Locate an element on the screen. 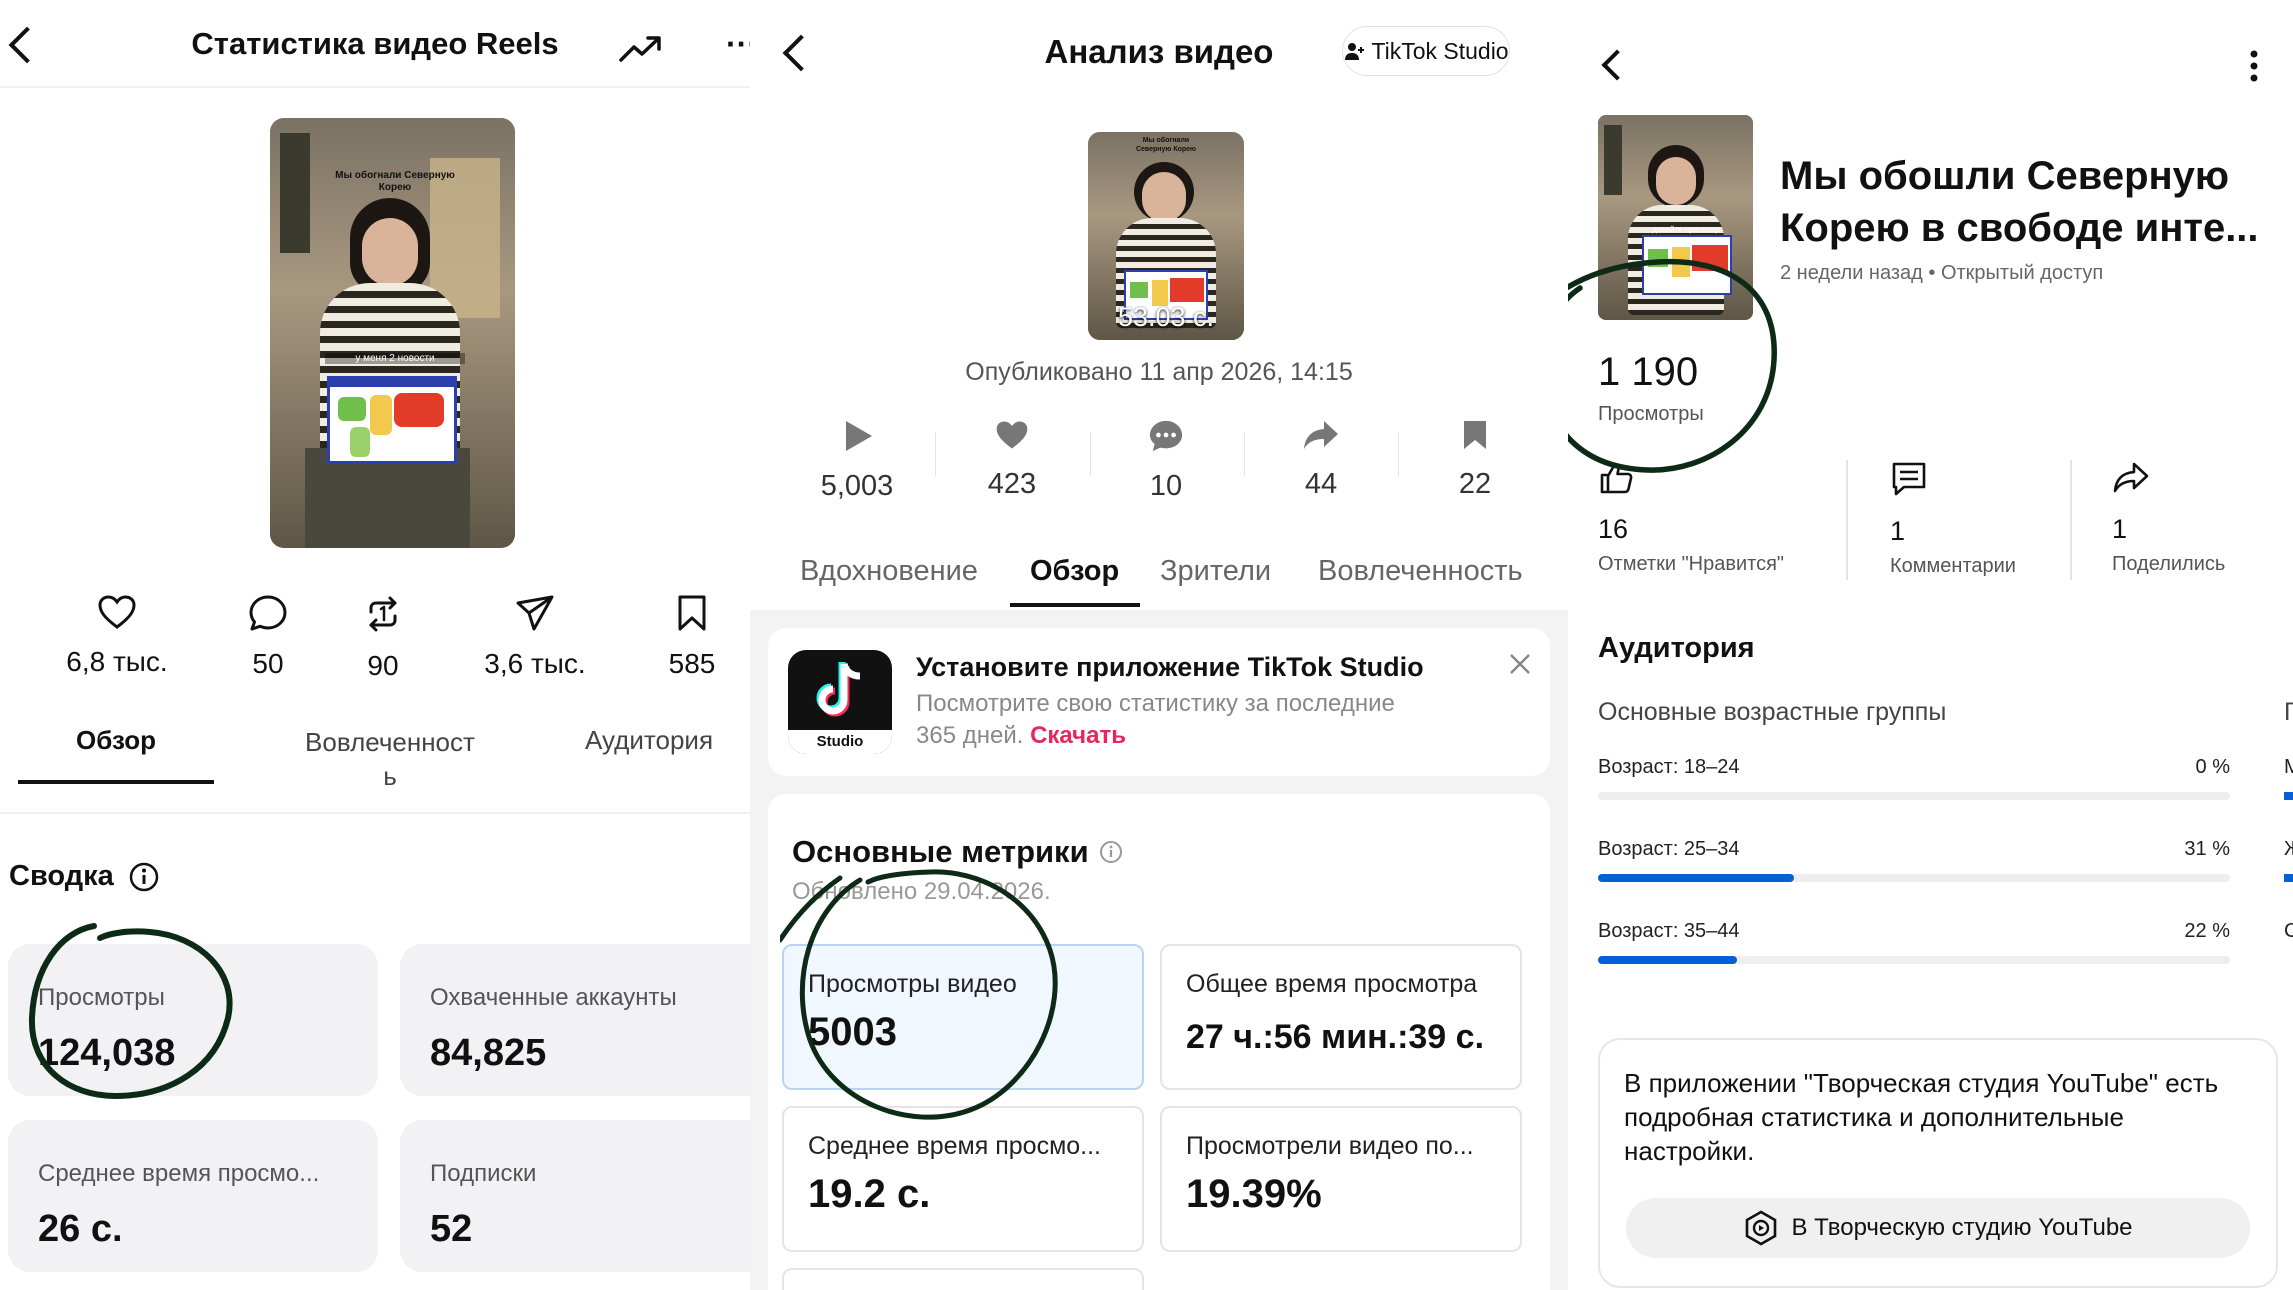 This screenshot has width=2293, height=1290. shares-value: 3,6 тыс. is located at coordinates (535, 663).